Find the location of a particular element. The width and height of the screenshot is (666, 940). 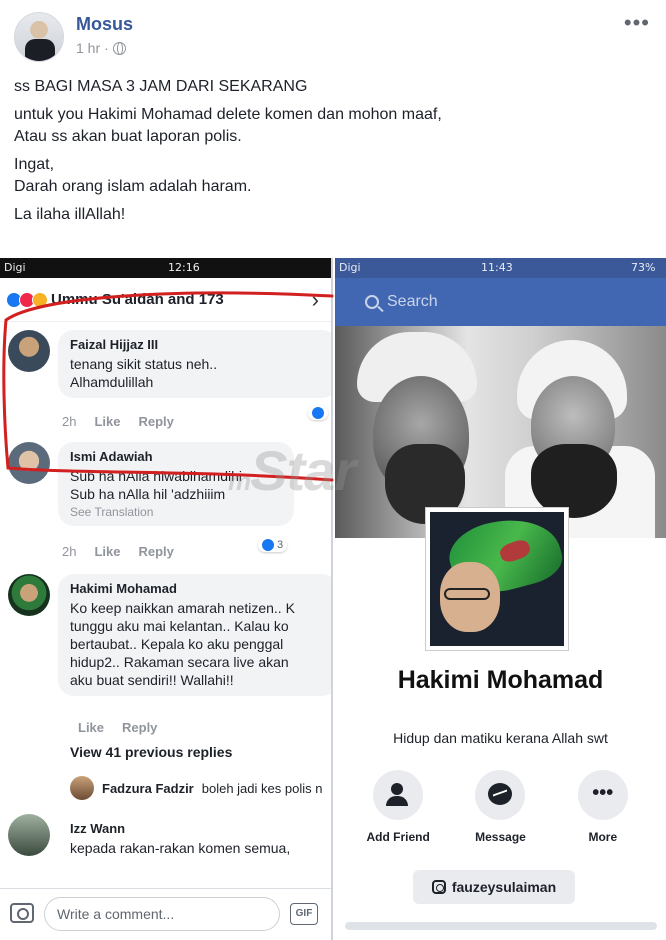

post-line: Atau ss akan buat laporan polis. is located at coordinates (128, 136).